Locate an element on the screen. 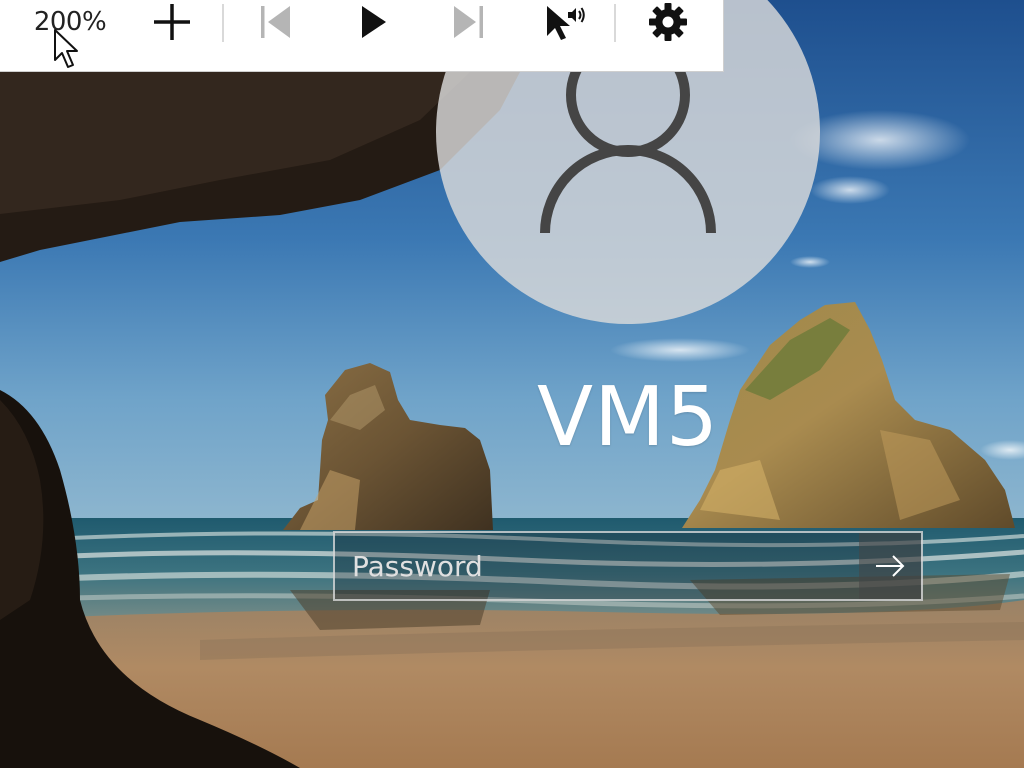  remote-session-toolbar: 200% is located at coordinates (362, 36).